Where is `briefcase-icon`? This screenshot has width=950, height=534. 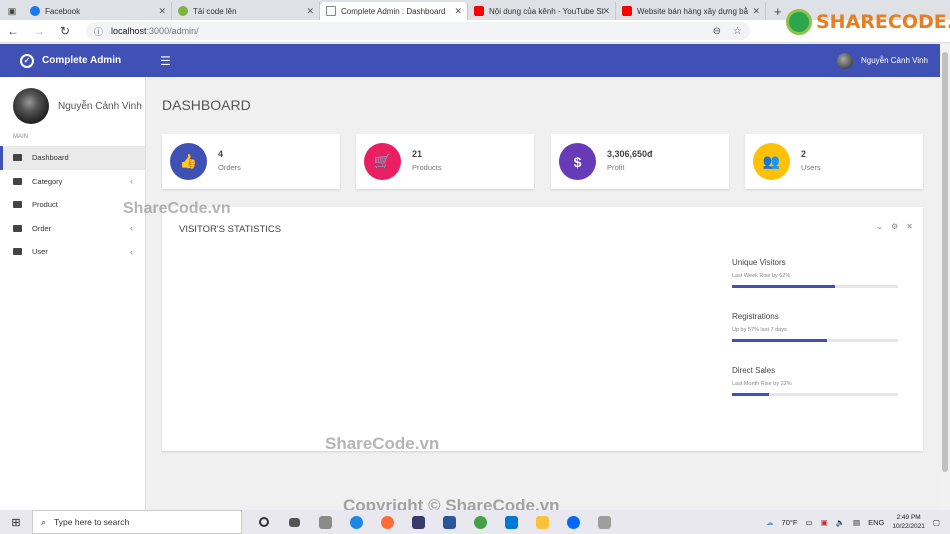
briefcase-icon is located at coordinates (17, 205).